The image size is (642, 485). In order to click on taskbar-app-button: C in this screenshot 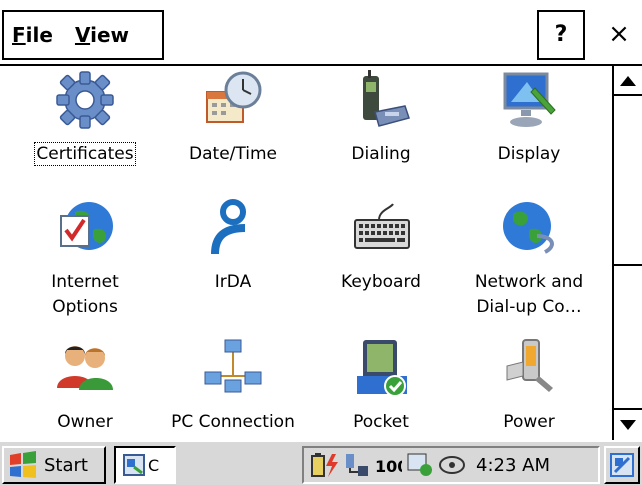, I will do `click(145, 465)`.